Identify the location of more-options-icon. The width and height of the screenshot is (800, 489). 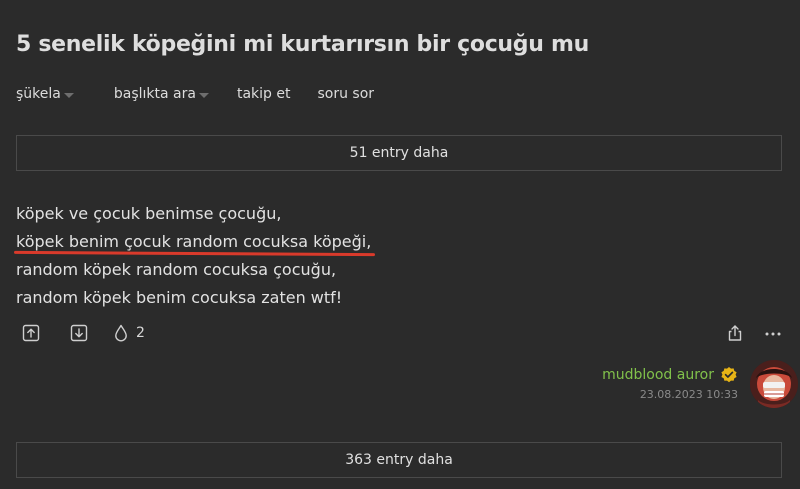
(773, 333).